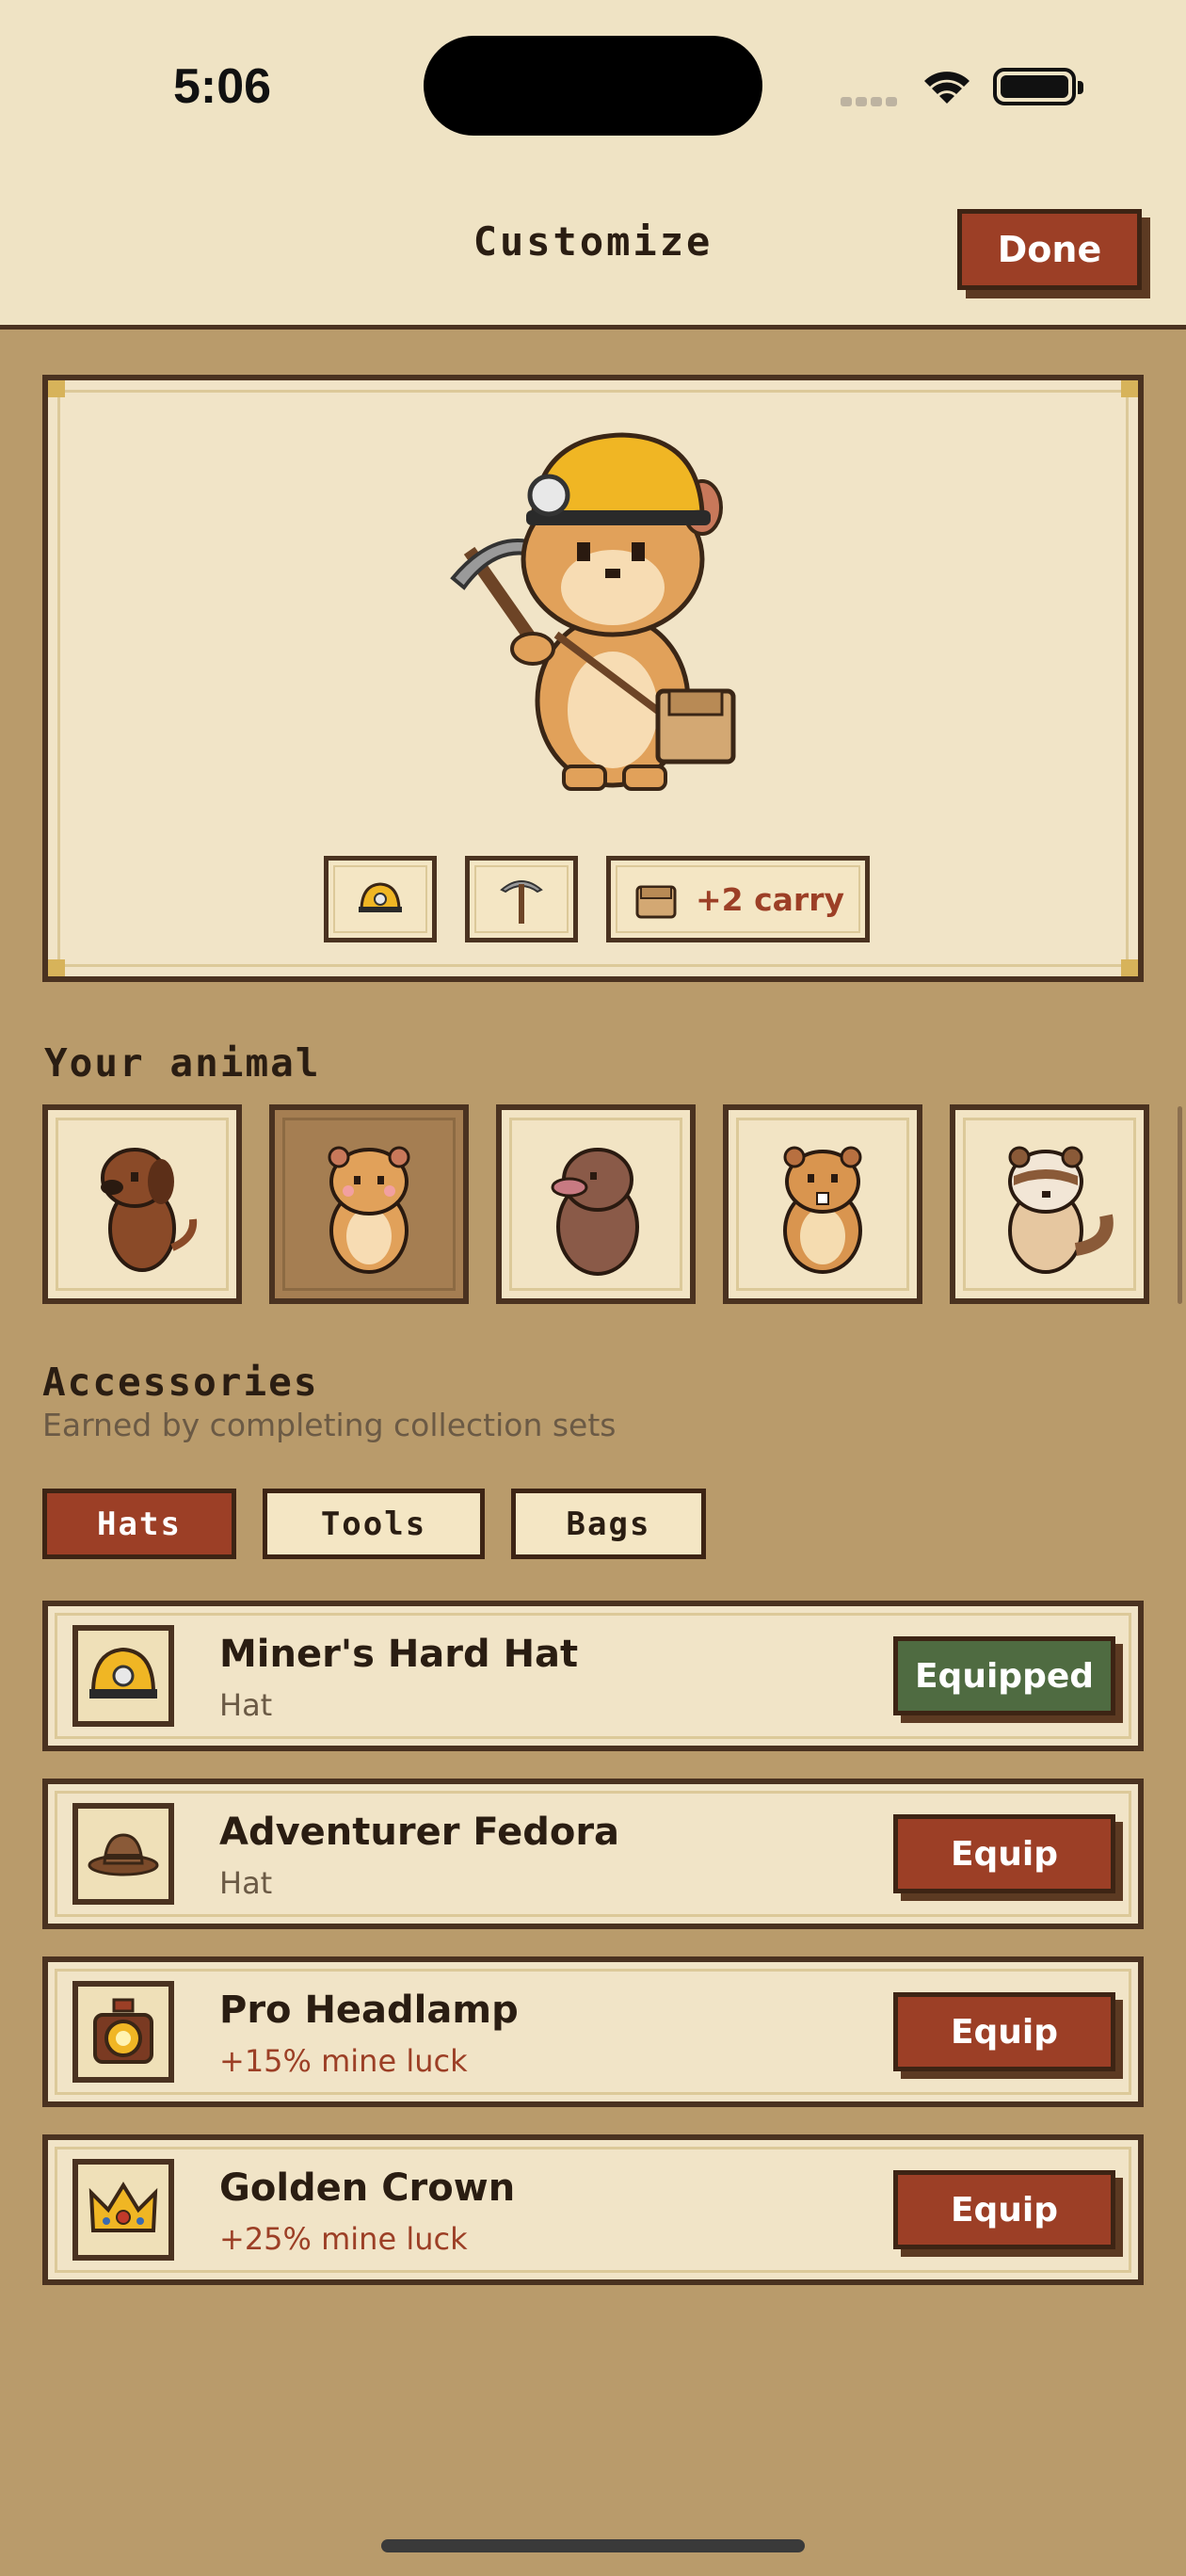 The width and height of the screenshot is (1186, 2576). What do you see at coordinates (593, 2545) in the screenshot?
I see `home-indicator` at bounding box center [593, 2545].